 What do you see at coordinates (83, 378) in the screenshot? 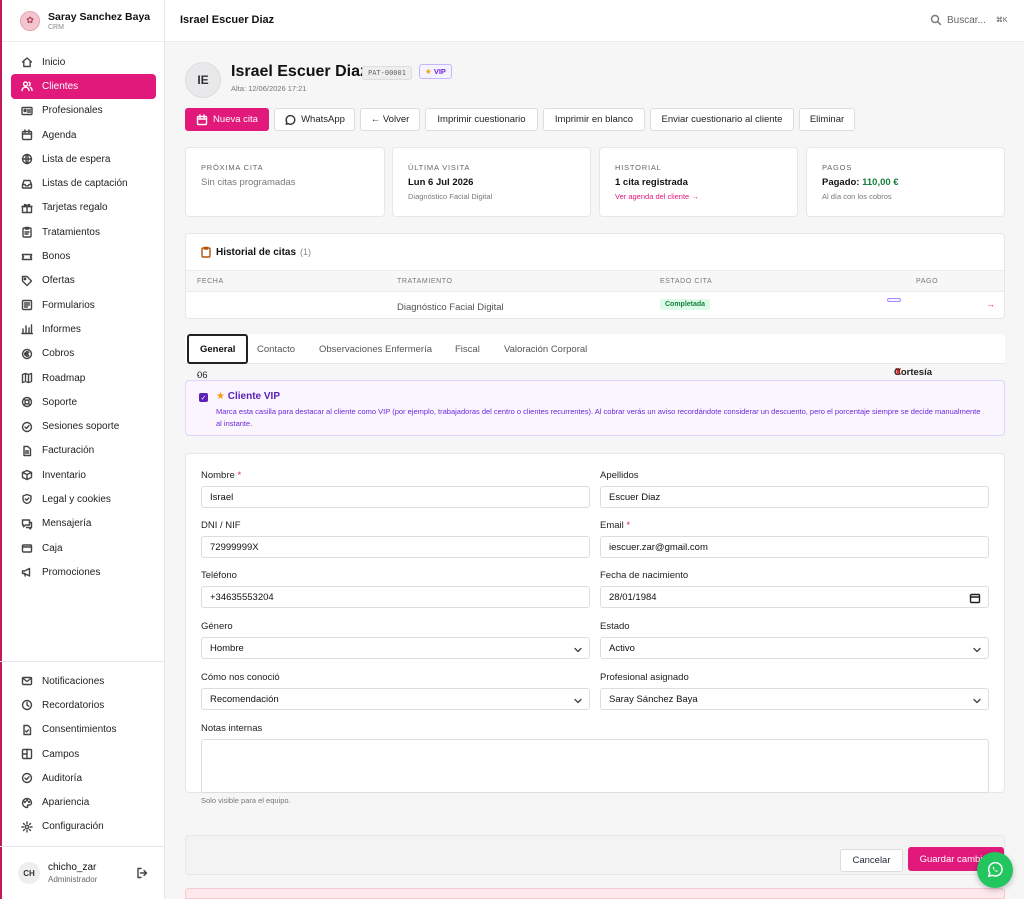
I see `sidebar-item-roadmap: Roadmap` at bounding box center [83, 378].